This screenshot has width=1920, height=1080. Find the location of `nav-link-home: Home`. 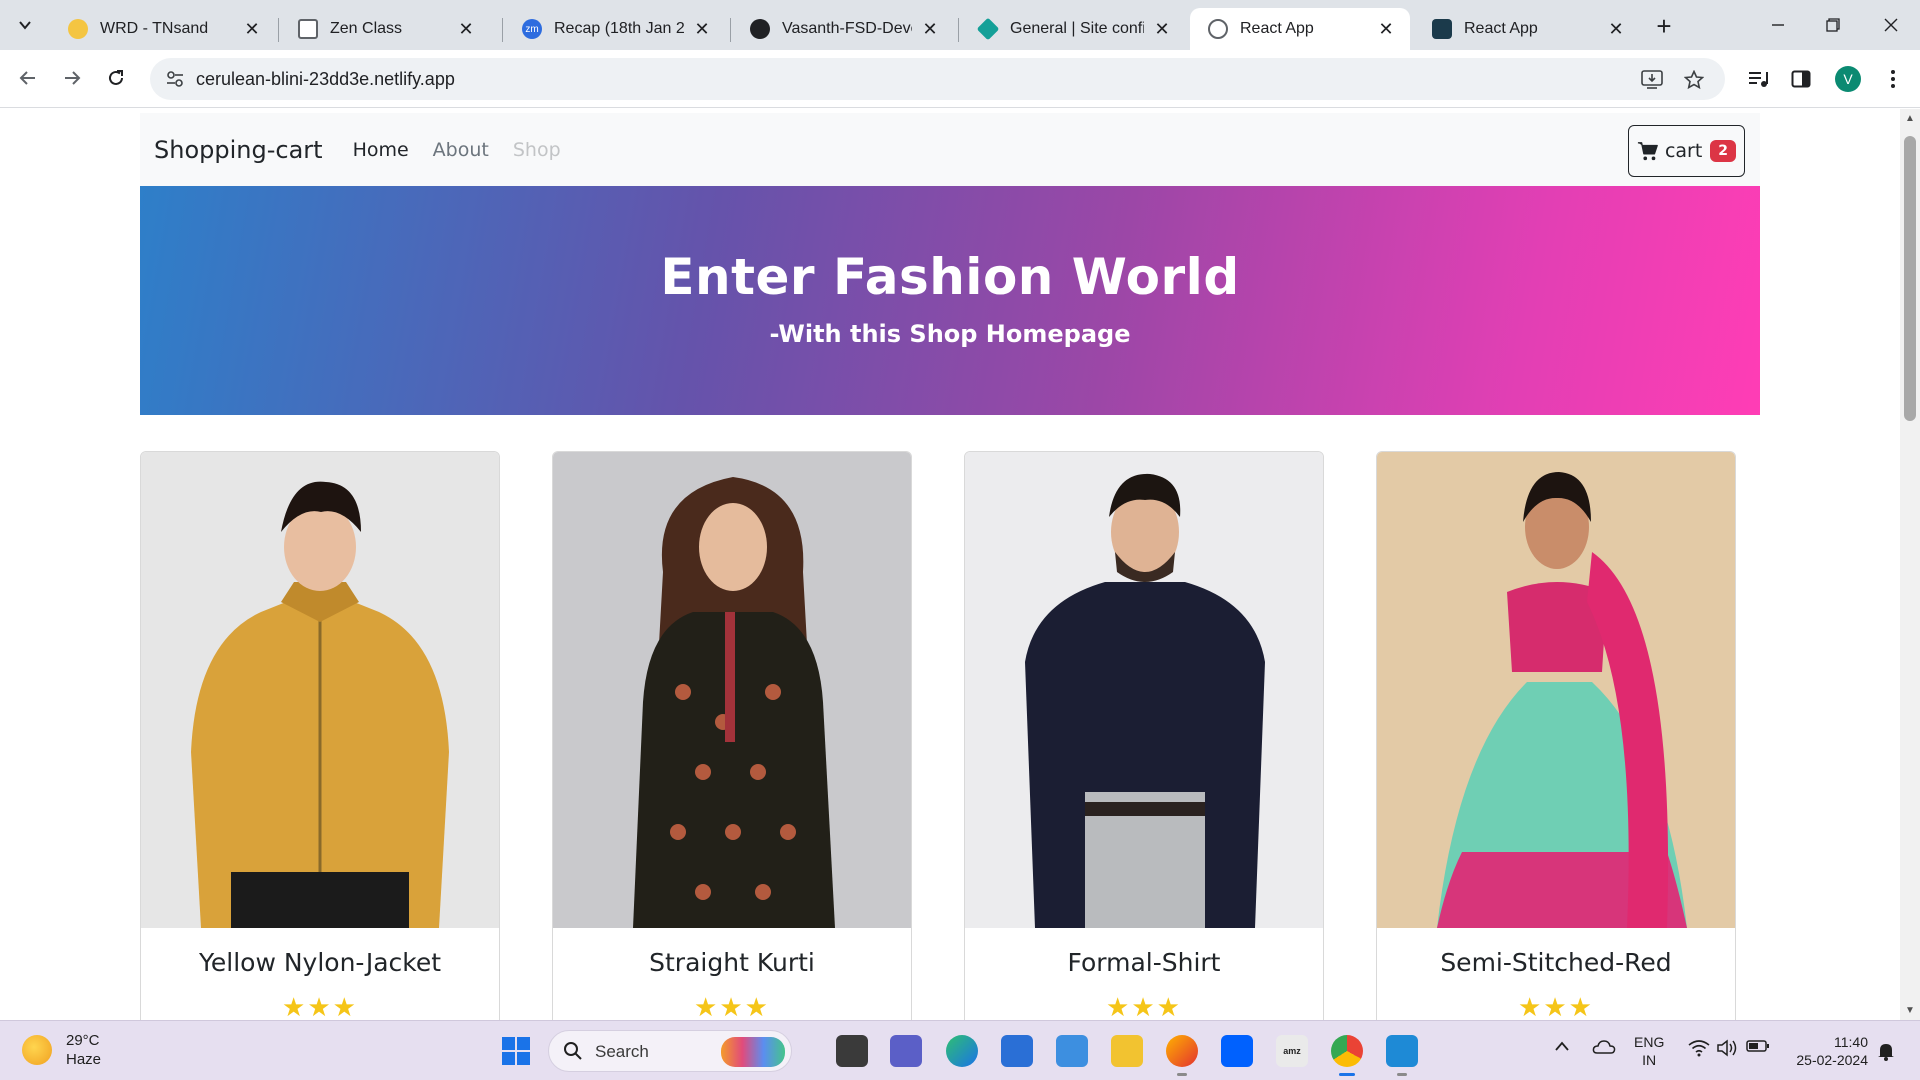

nav-link-home: Home is located at coordinates (381, 150).